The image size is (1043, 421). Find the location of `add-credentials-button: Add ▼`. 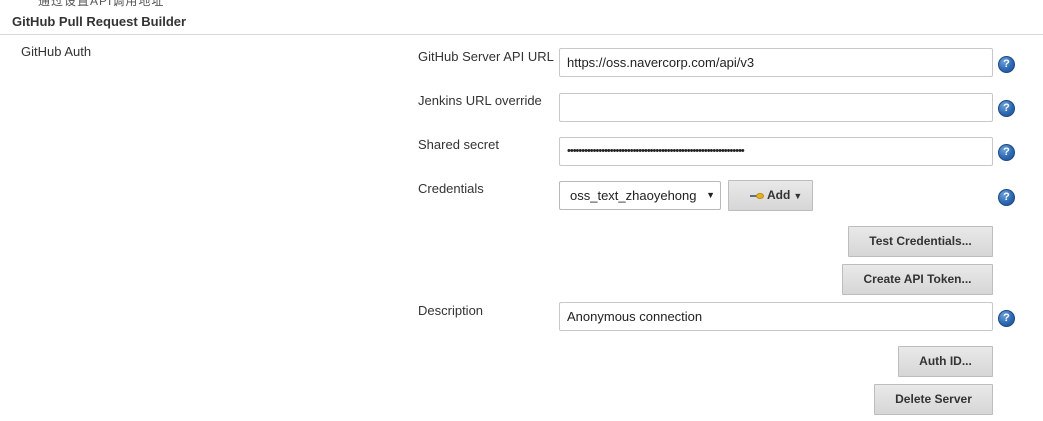

add-credentials-button: Add ▼ is located at coordinates (770, 195).